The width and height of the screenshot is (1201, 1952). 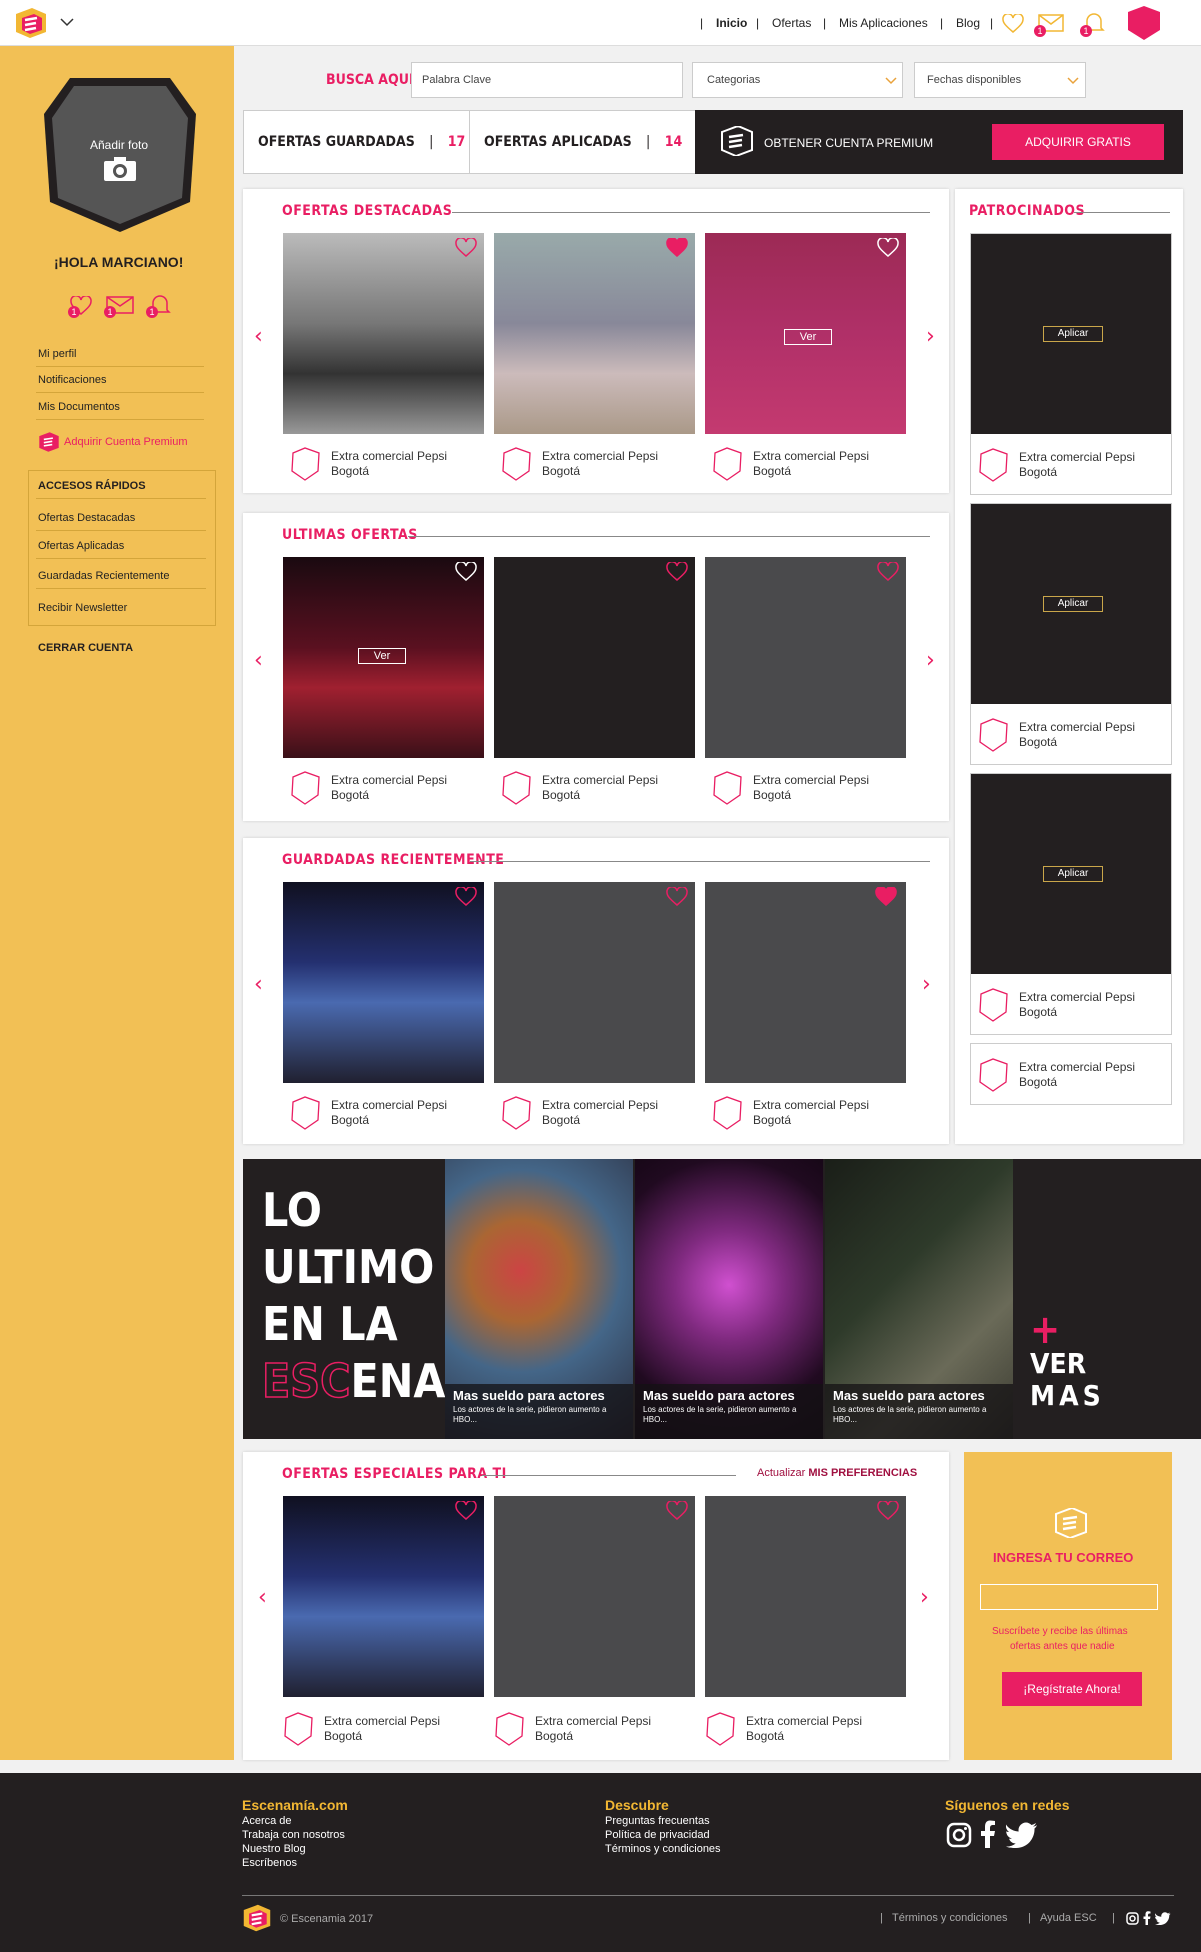 I want to click on footer-link: Términos y condiciones, so click(x=663, y=1849).